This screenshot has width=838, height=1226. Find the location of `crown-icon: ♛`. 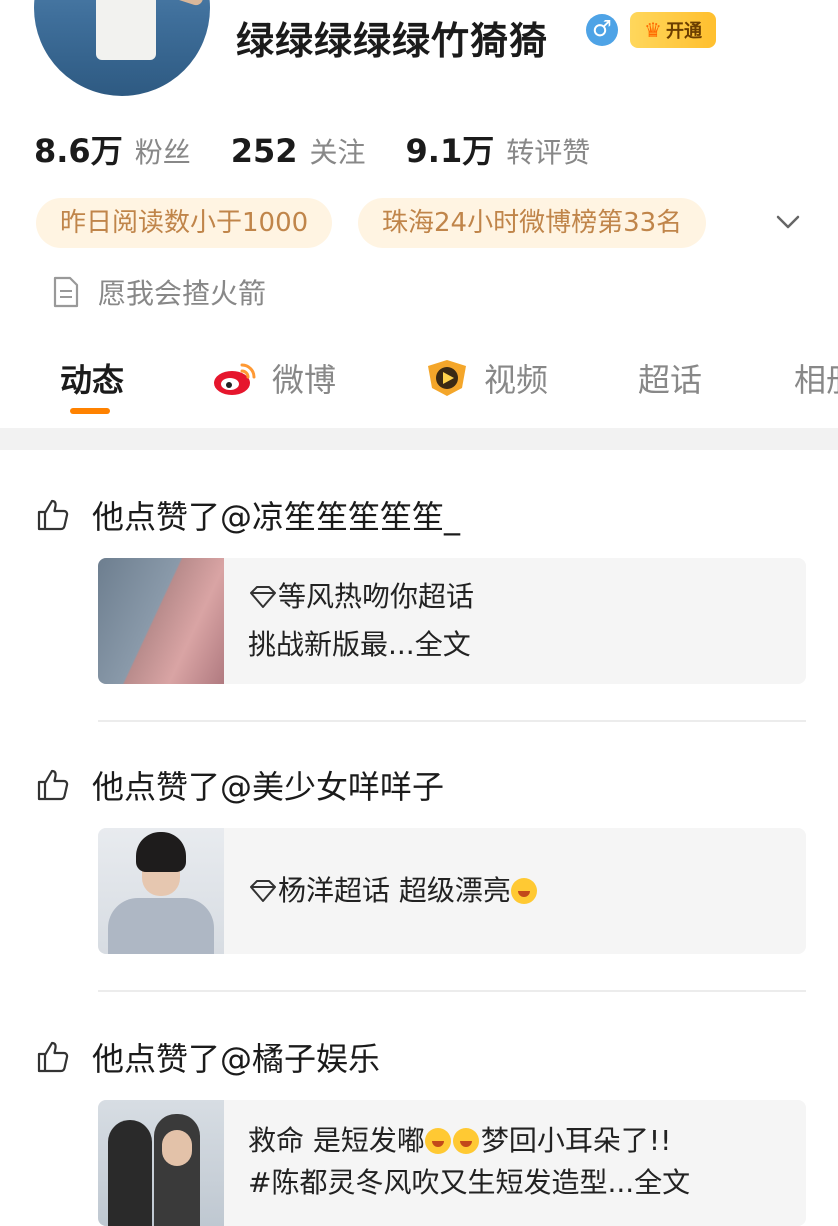

crown-icon: ♛ is located at coordinates (653, 30).